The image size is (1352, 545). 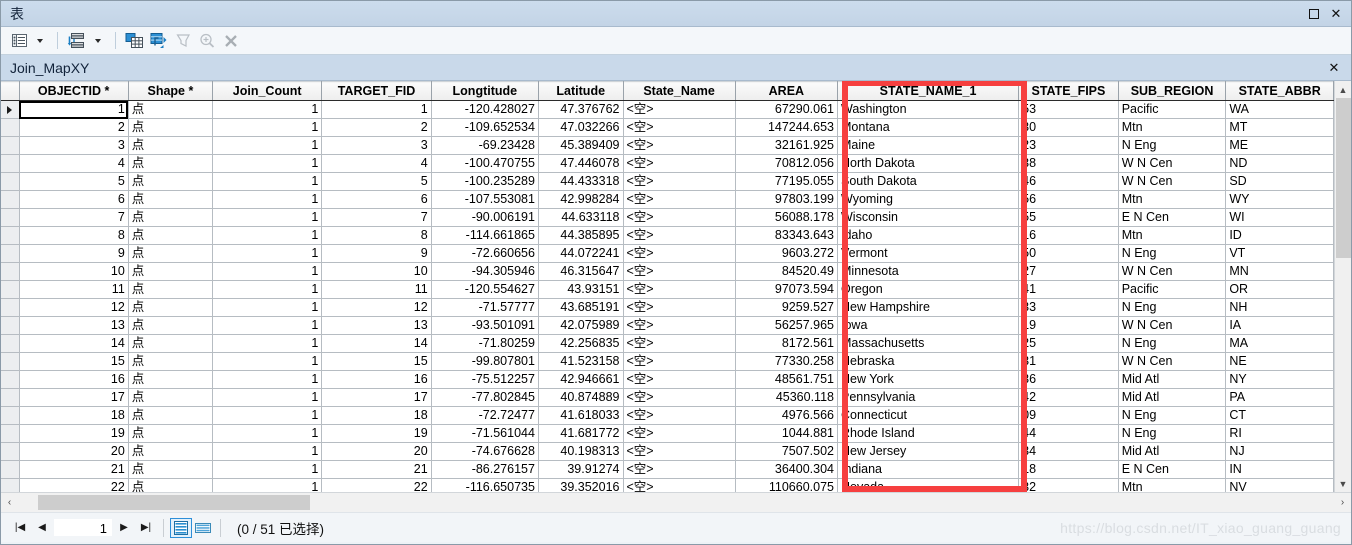 I want to click on cell-latitude: 47.376762, so click(x=581, y=109).